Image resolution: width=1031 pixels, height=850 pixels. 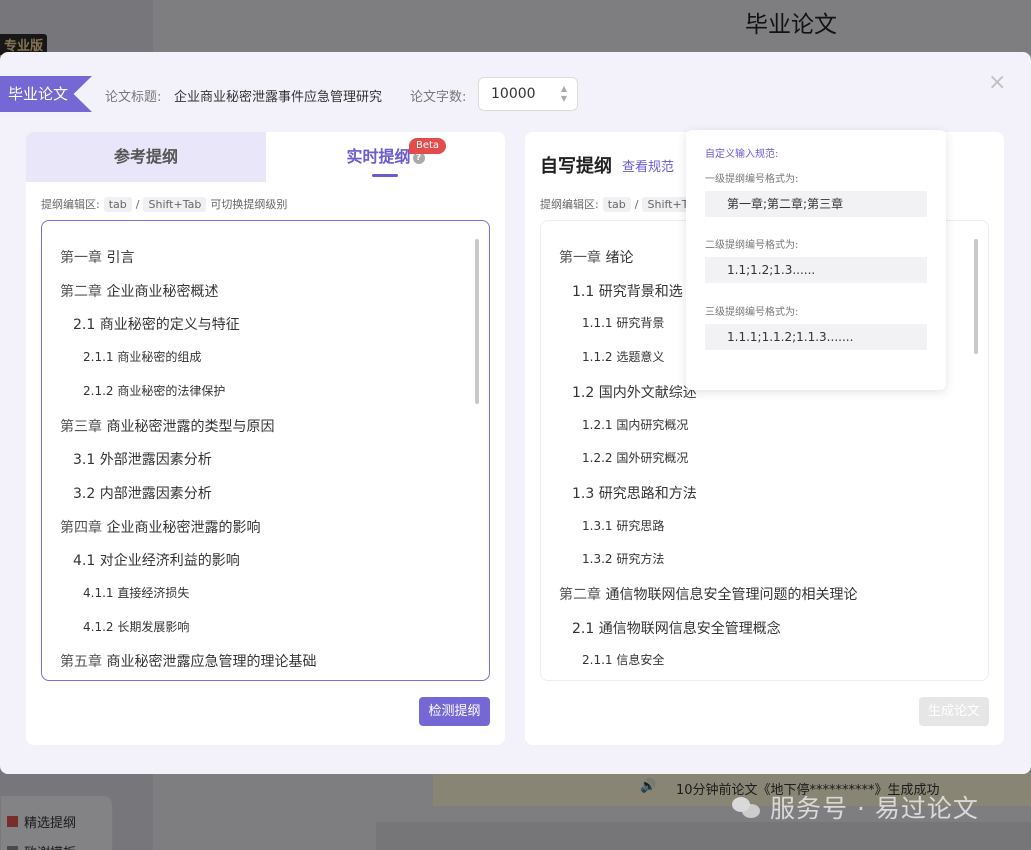 What do you see at coordinates (136, 592) in the screenshot?
I see `outline-line-level3: 4.1.1 直接经济损失` at bounding box center [136, 592].